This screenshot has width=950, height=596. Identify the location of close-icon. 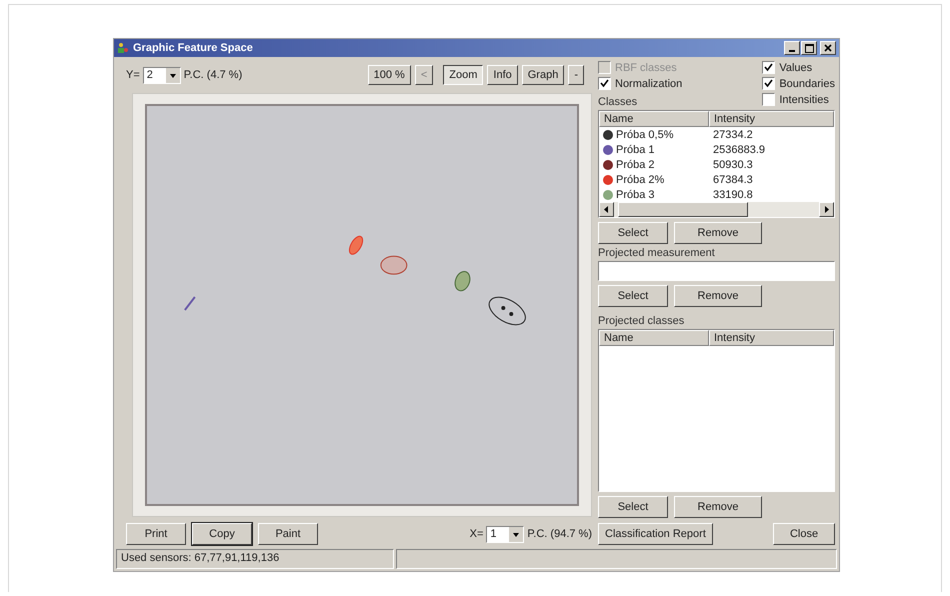
(828, 48).